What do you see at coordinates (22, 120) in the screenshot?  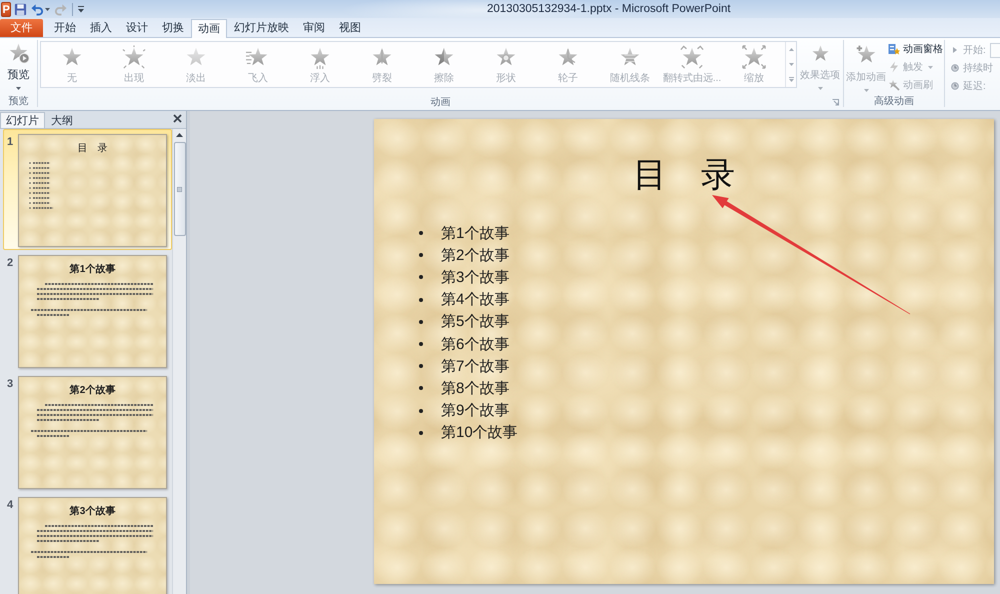 I see `pane-tab: 幻灯片` at bounding box center [22, 120].